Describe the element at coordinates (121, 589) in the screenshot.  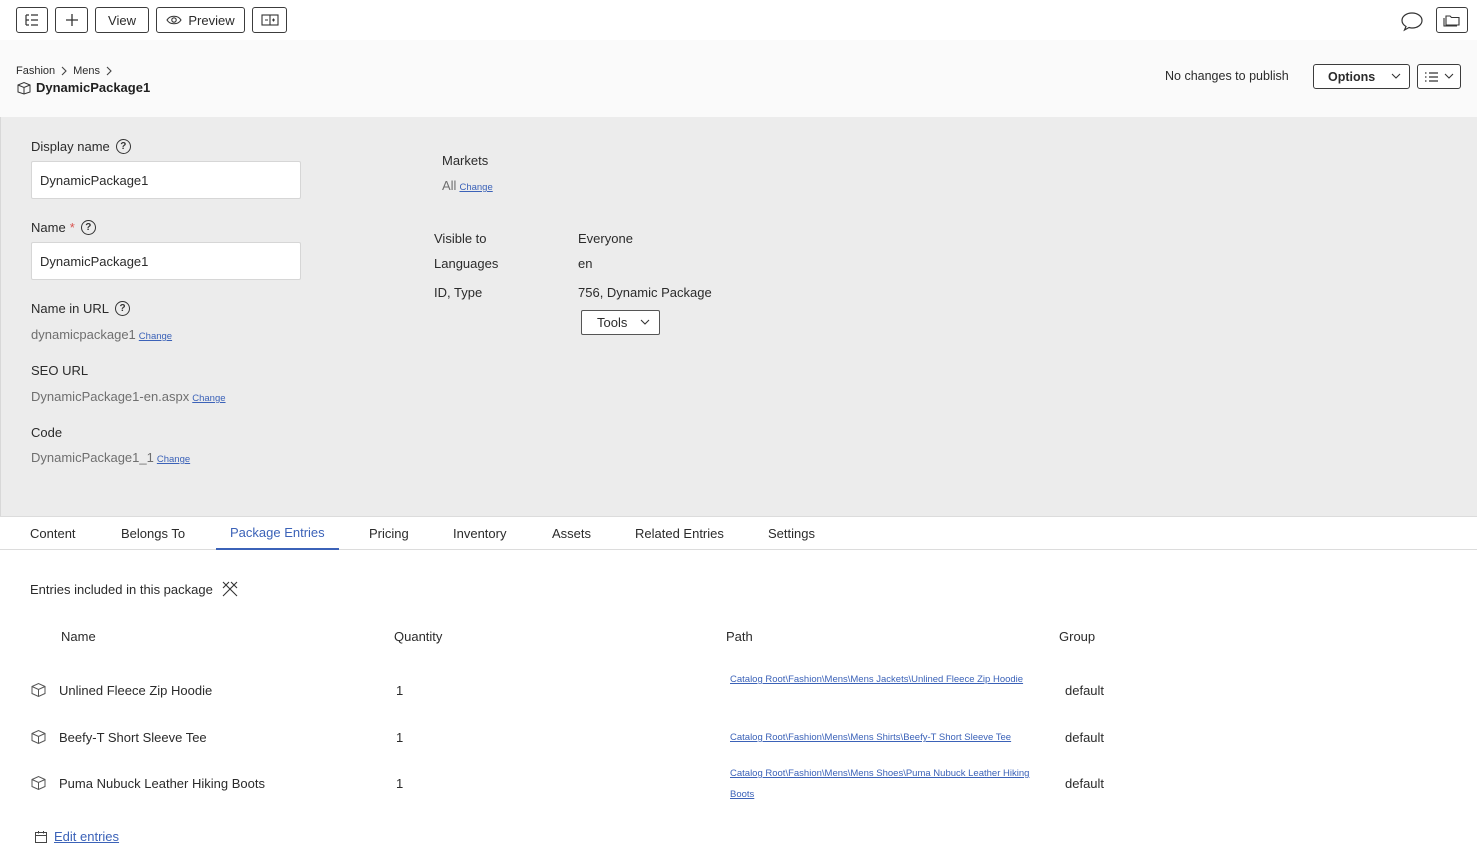
I see `entries-title-text: Entries included in this package` at that location.